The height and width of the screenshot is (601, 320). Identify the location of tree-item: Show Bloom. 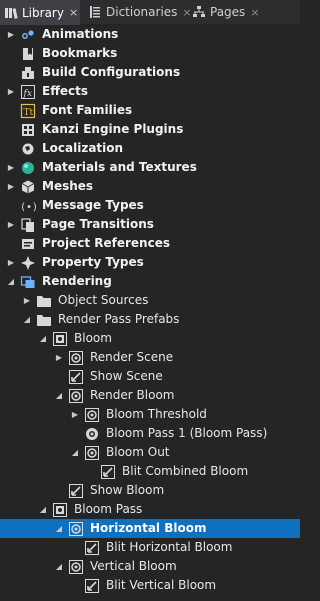
(150, 490).